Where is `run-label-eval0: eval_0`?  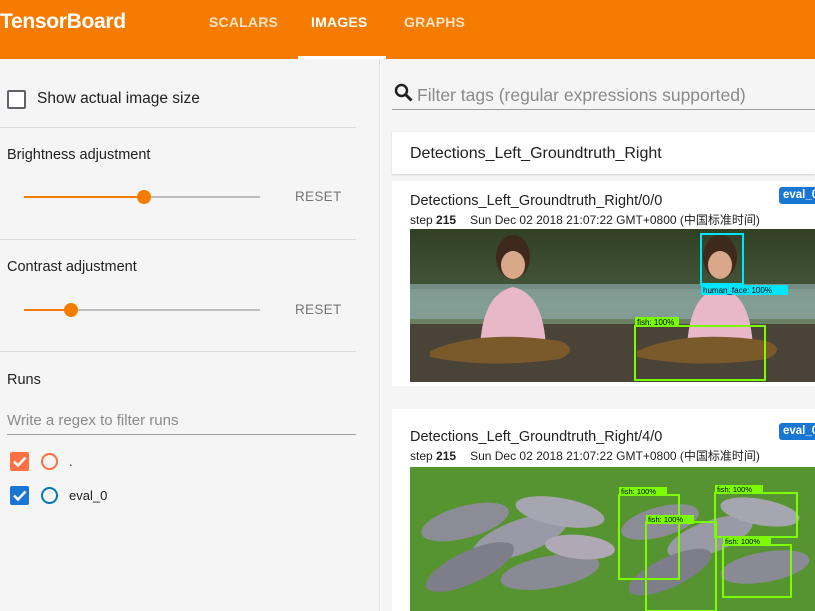
run-label-eval0: eval_0 is located at coordinates (88, 495).